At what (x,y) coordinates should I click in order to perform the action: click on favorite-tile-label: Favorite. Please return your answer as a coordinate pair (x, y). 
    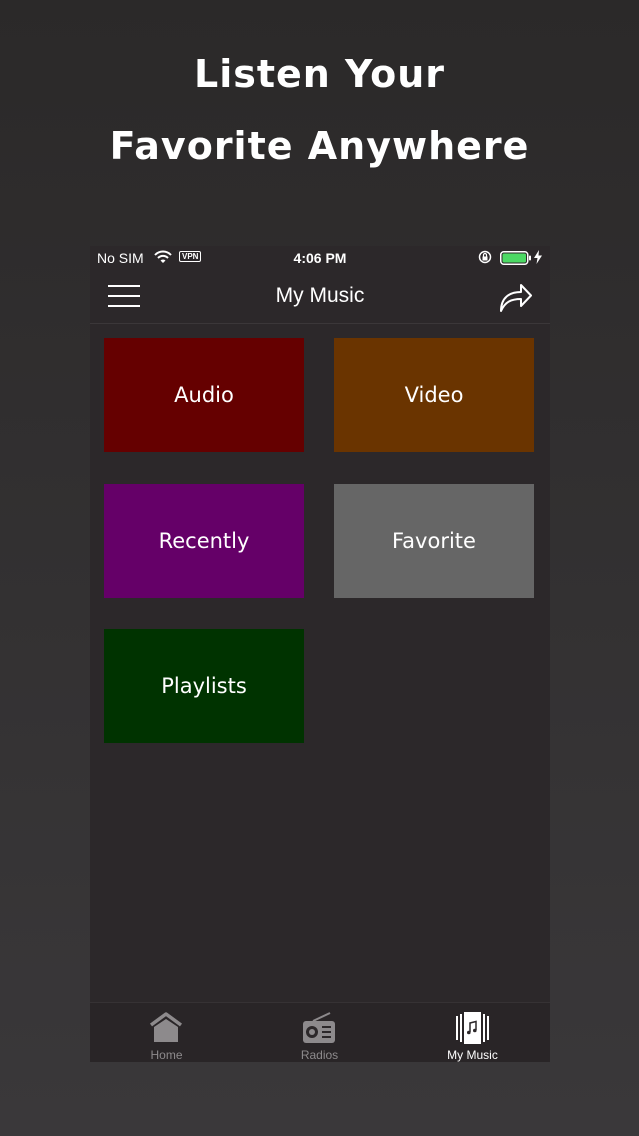
    Looking at the image, I should click on (434, 541).